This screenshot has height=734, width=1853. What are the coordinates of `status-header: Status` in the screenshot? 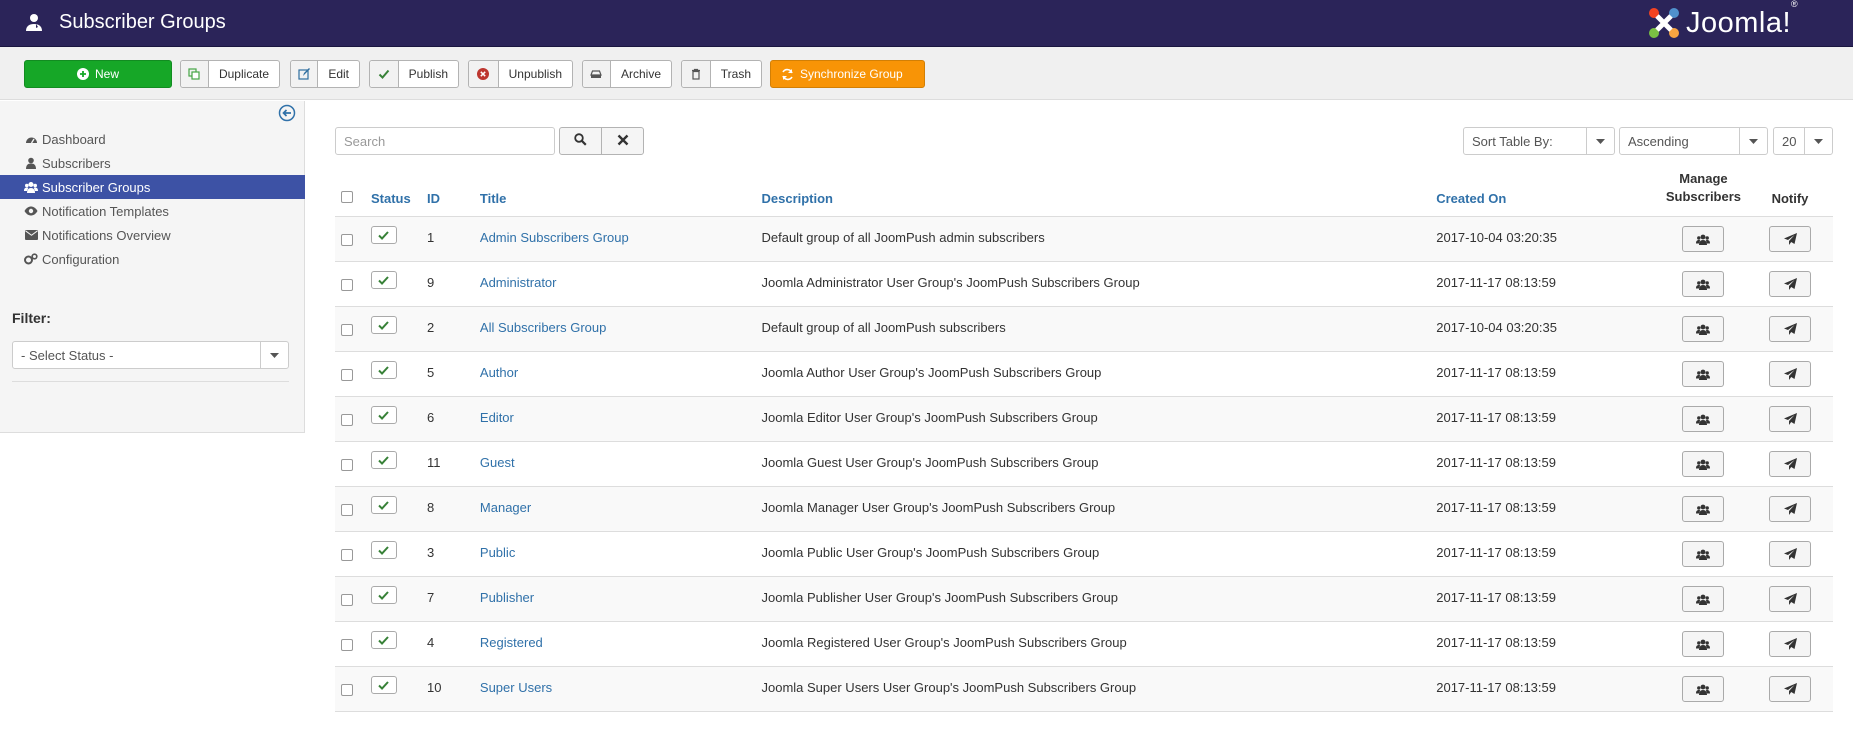 It's located at (392, 193).